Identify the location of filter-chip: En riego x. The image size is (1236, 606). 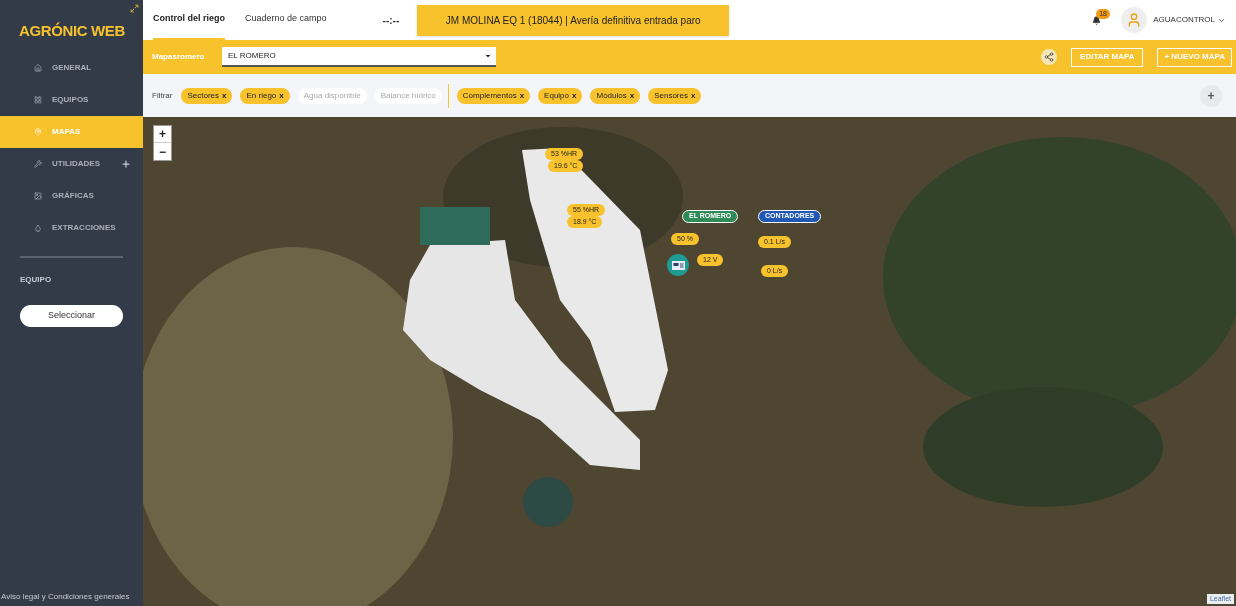
(265, 95).